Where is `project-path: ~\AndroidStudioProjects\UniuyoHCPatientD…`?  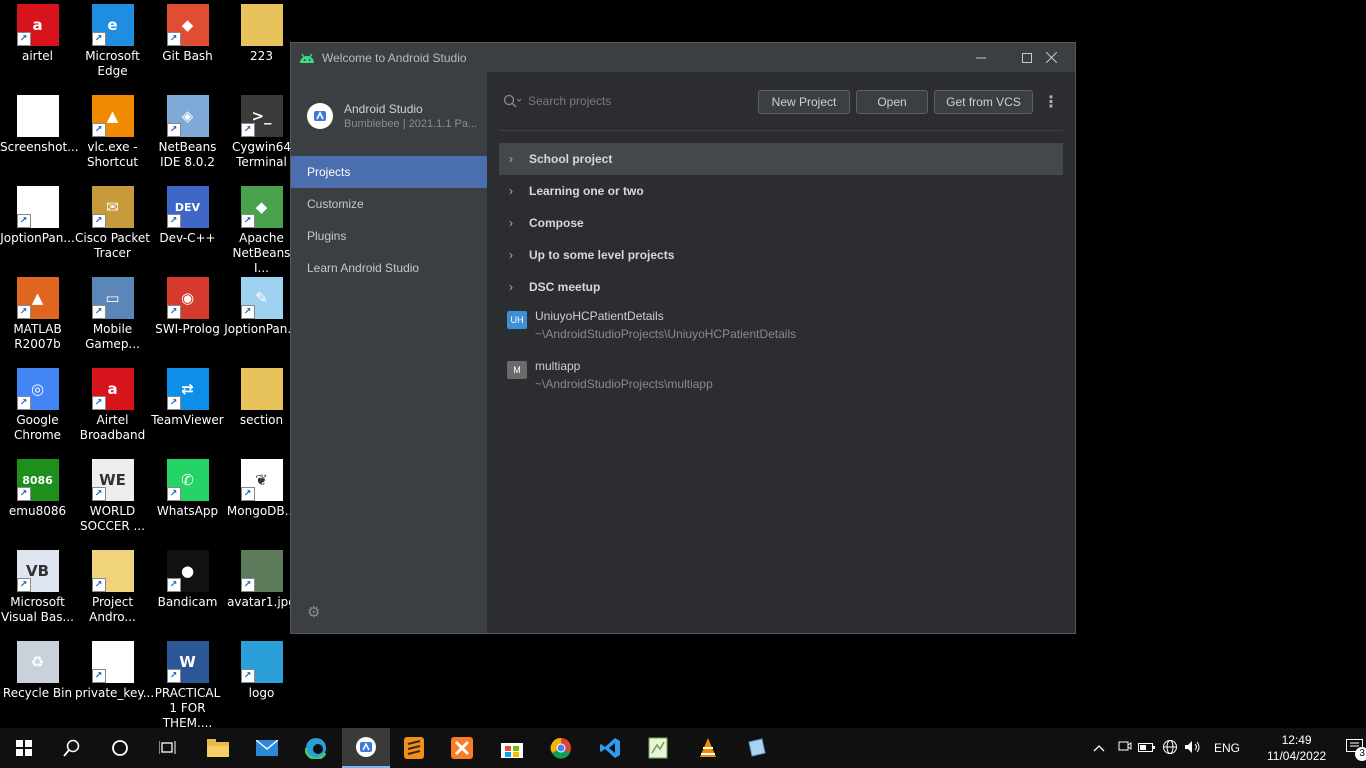 project-path: ~\AndroidStudioProjects\UniuyoHCPatientD… is located at coordinates (666, 334).